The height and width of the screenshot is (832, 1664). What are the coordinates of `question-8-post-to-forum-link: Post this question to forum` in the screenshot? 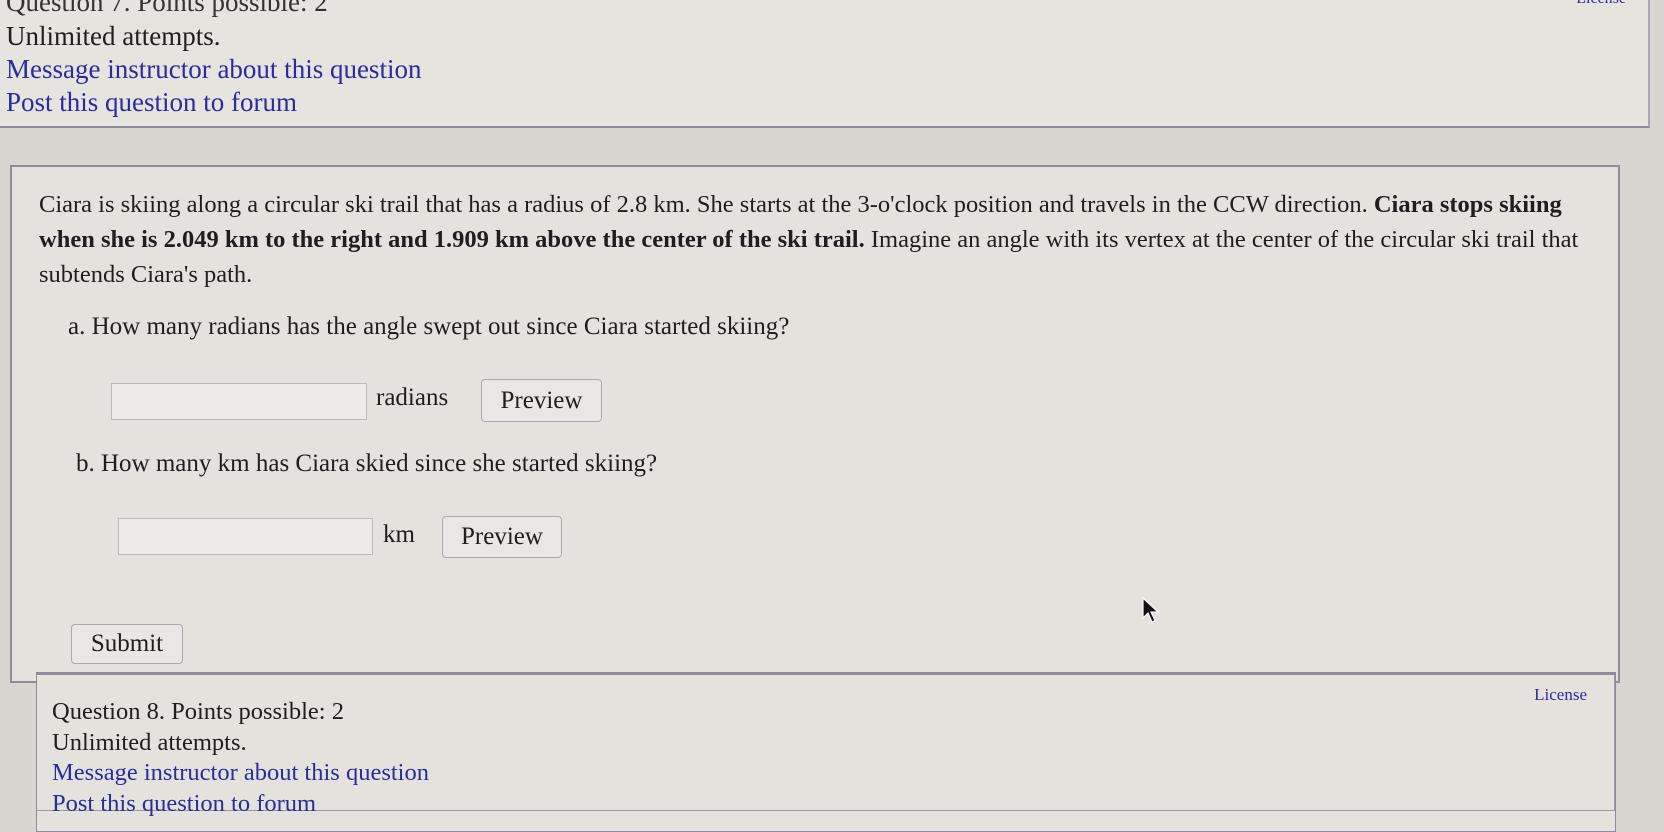 It's located at (184, 804).